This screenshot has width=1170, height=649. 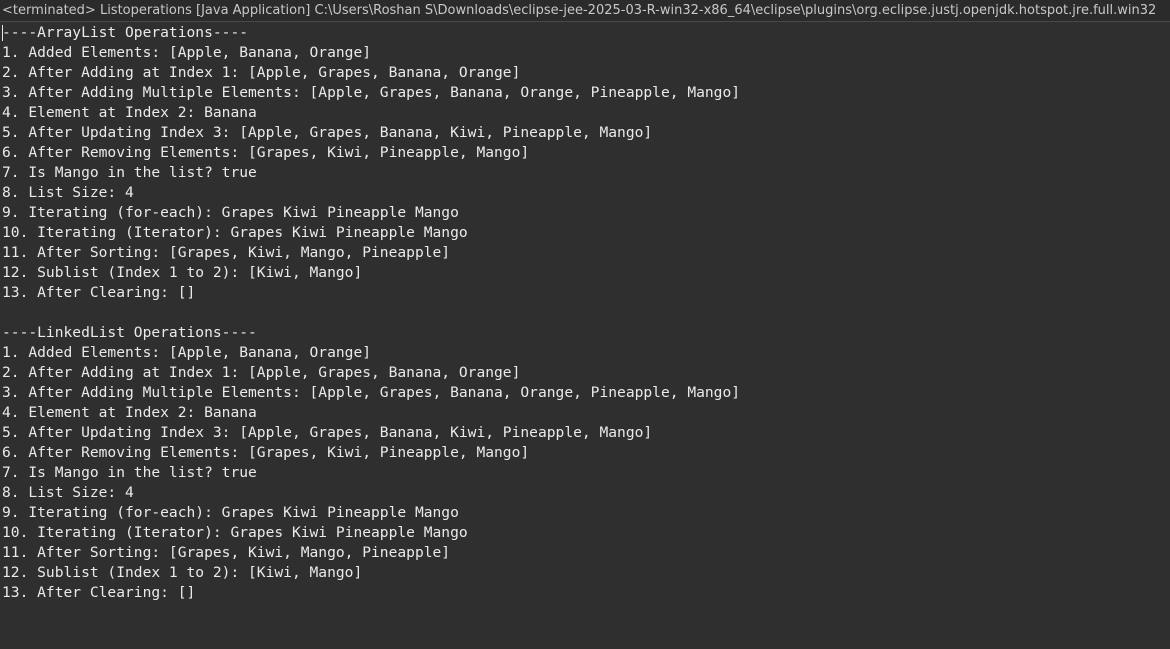 I want to click on console-line: ----LinkedList Operations----, so click(x=129, y=332).